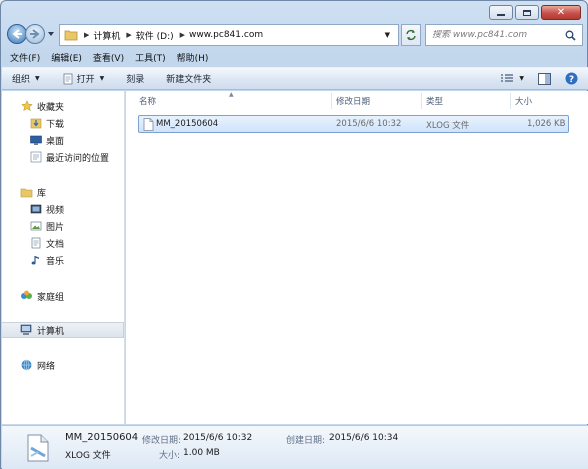  I want to click on file-modified: 2015/6/6 10:32, so click(369, 124).